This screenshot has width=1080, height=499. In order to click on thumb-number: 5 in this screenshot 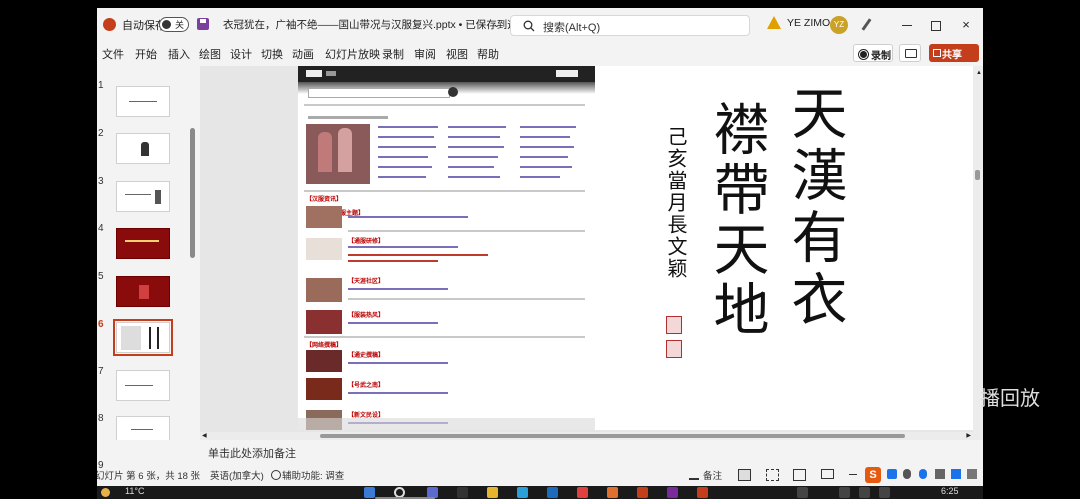, I will do `click(101, 276)`.